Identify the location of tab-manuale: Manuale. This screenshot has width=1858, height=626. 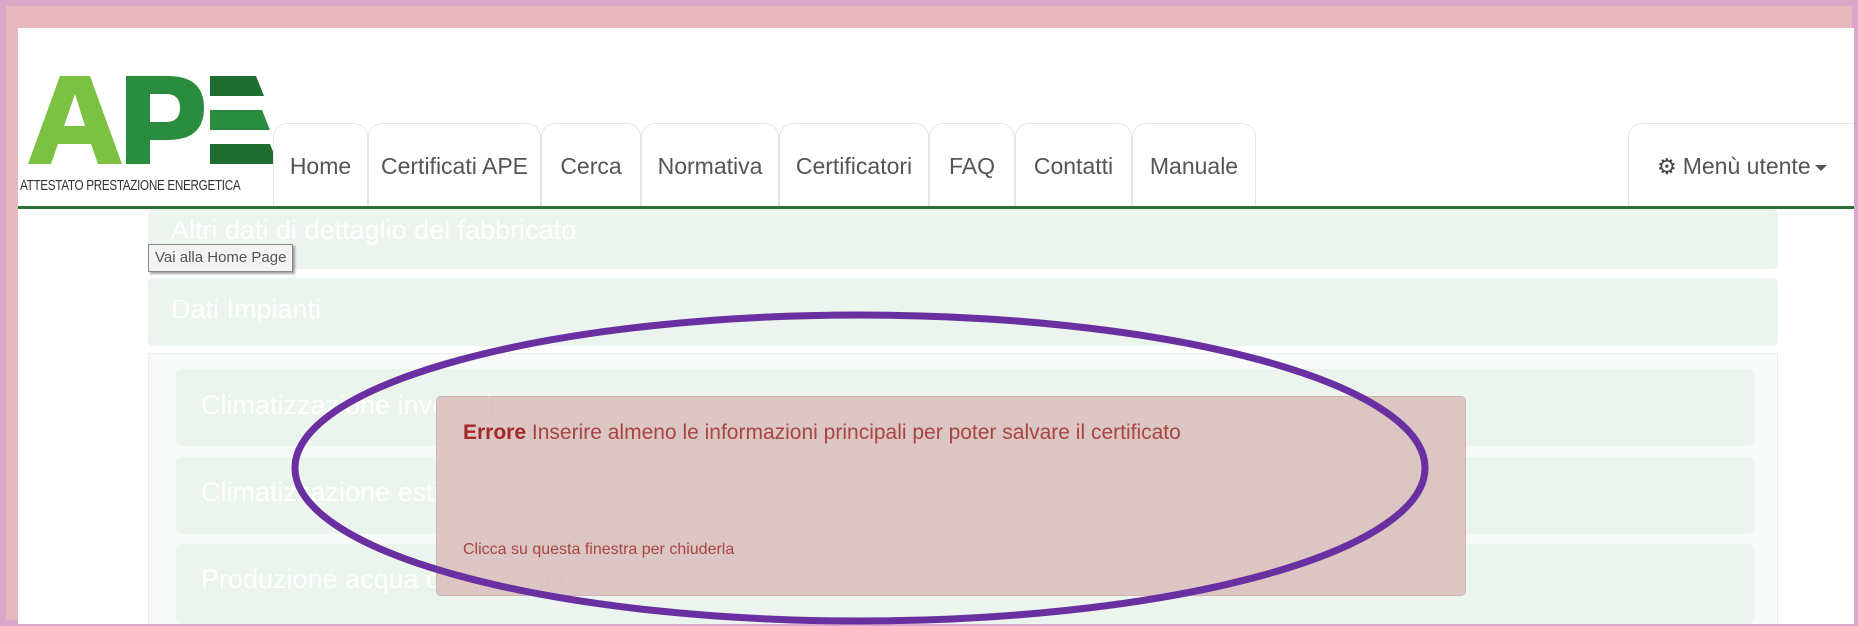
(1194, 164).